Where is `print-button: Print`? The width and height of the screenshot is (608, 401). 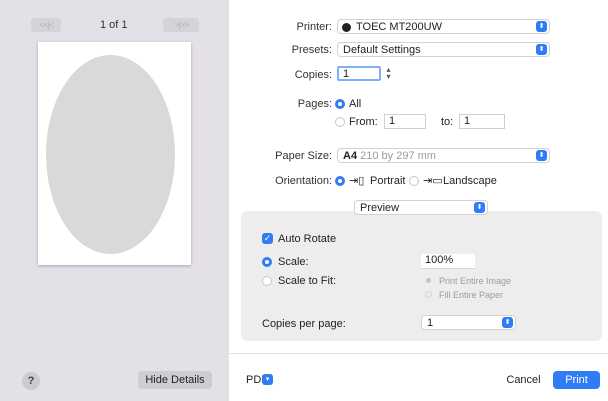 print-button: Print is located at coordinates (576, 380).